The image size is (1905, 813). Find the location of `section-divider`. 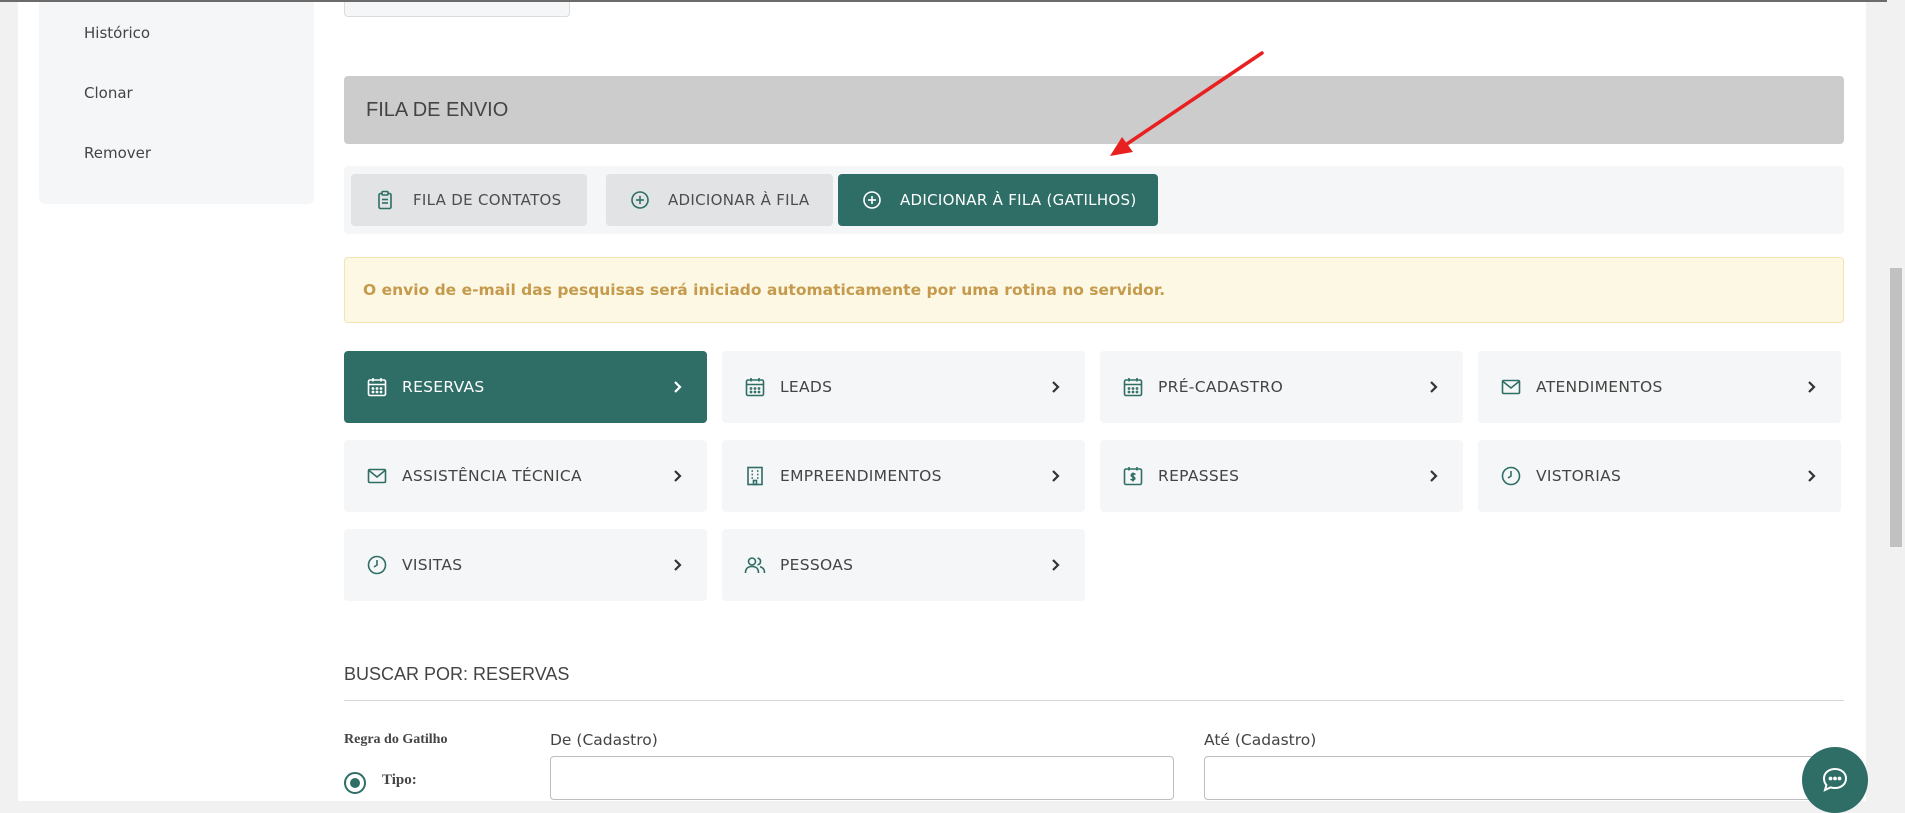

section-divider is located at coordinates (1094, 700).